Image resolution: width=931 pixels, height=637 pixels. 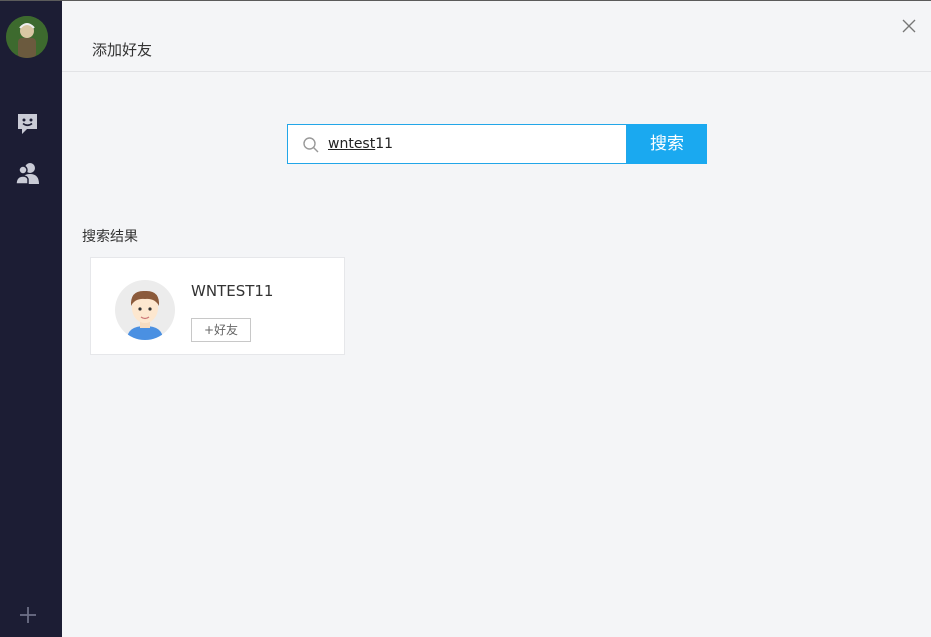 What do you see at coordinates (496, 36) in the screenshot?
I see `header: 添加好友` at bounding box center [496, 36].